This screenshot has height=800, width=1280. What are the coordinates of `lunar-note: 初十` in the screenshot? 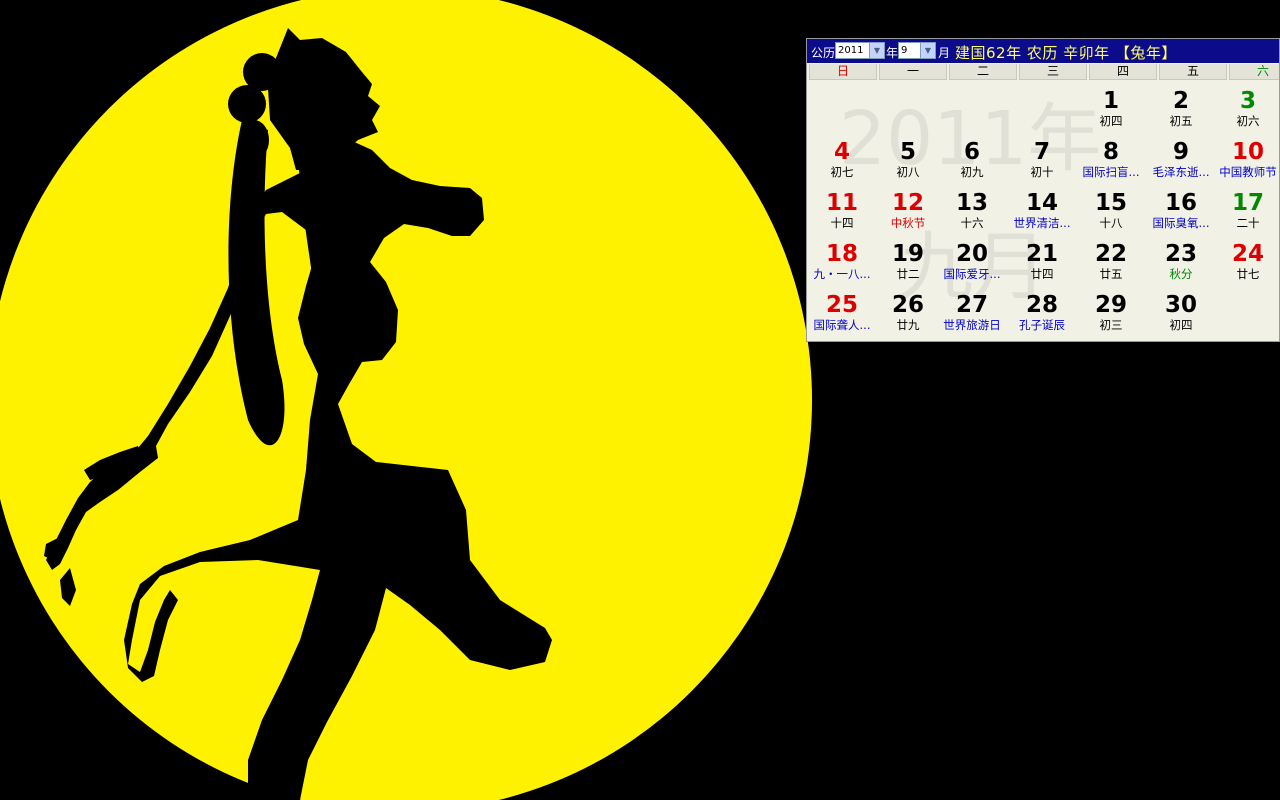 It's located at (1042, 172).